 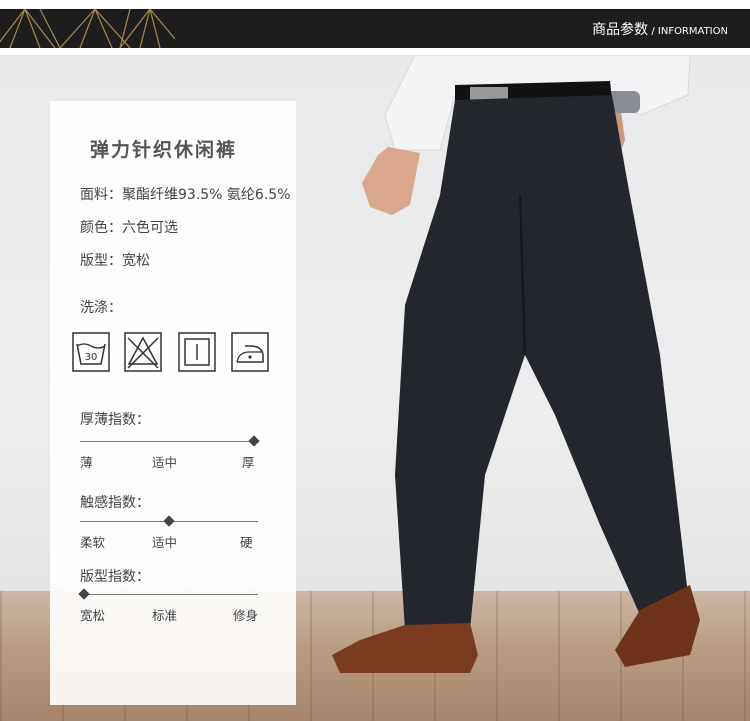 What do you see at coordinates (250, 352) in the screenshot?
I see `iron-icon` at bounding box center [250, 352].